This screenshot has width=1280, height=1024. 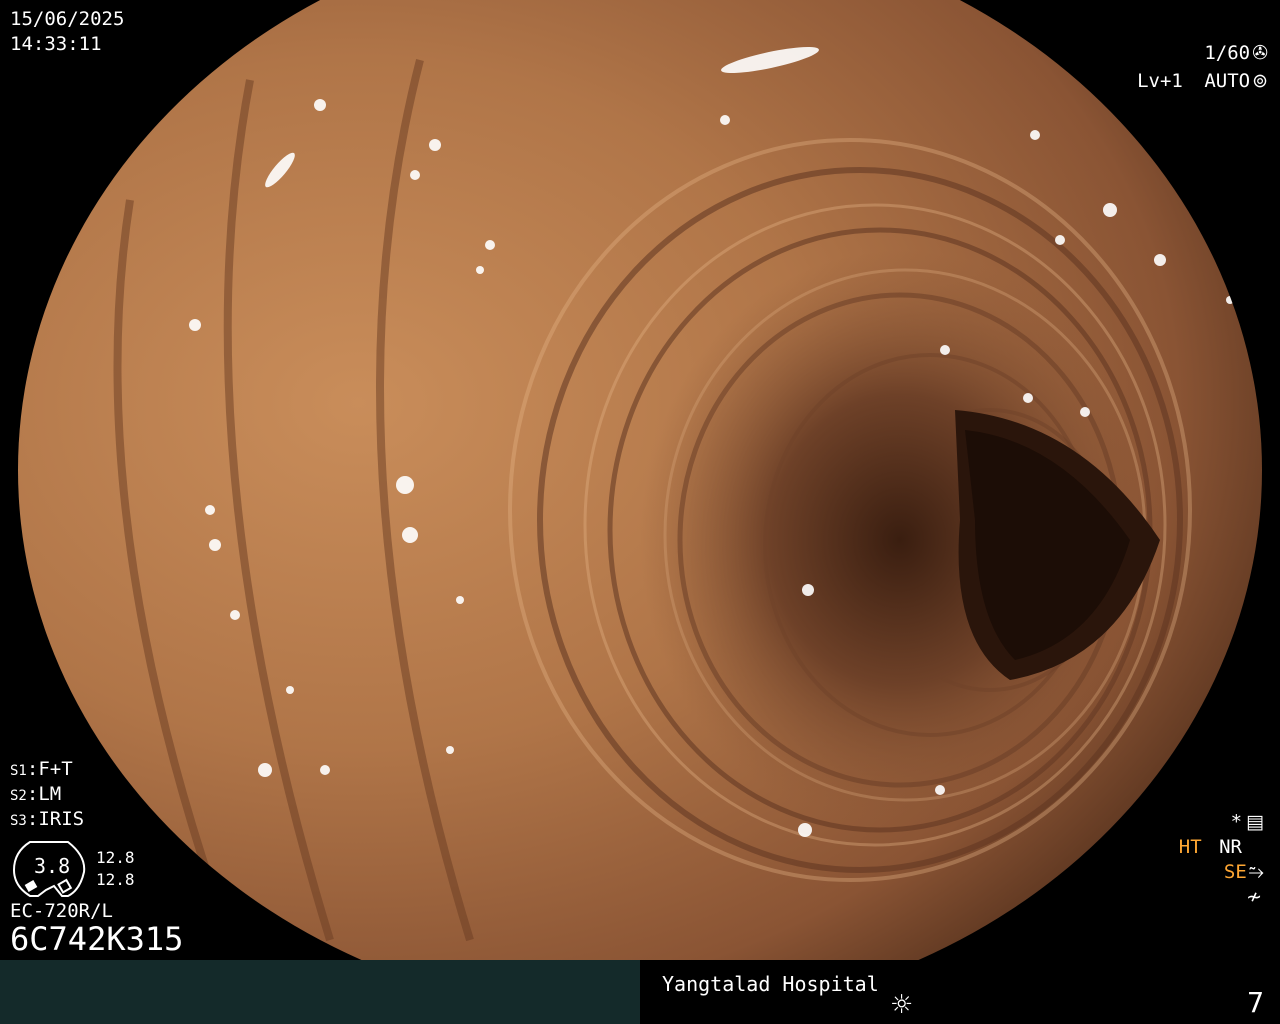 I want to click on scope-serial: 6C742K315, so click(x=97, y=939).